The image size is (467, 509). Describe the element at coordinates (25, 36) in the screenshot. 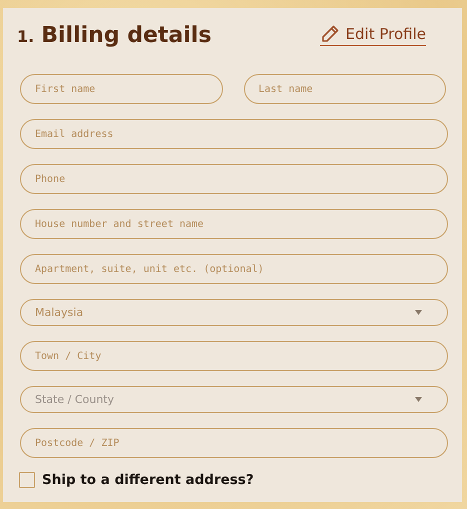

I see `section-number: 1.` at that location.